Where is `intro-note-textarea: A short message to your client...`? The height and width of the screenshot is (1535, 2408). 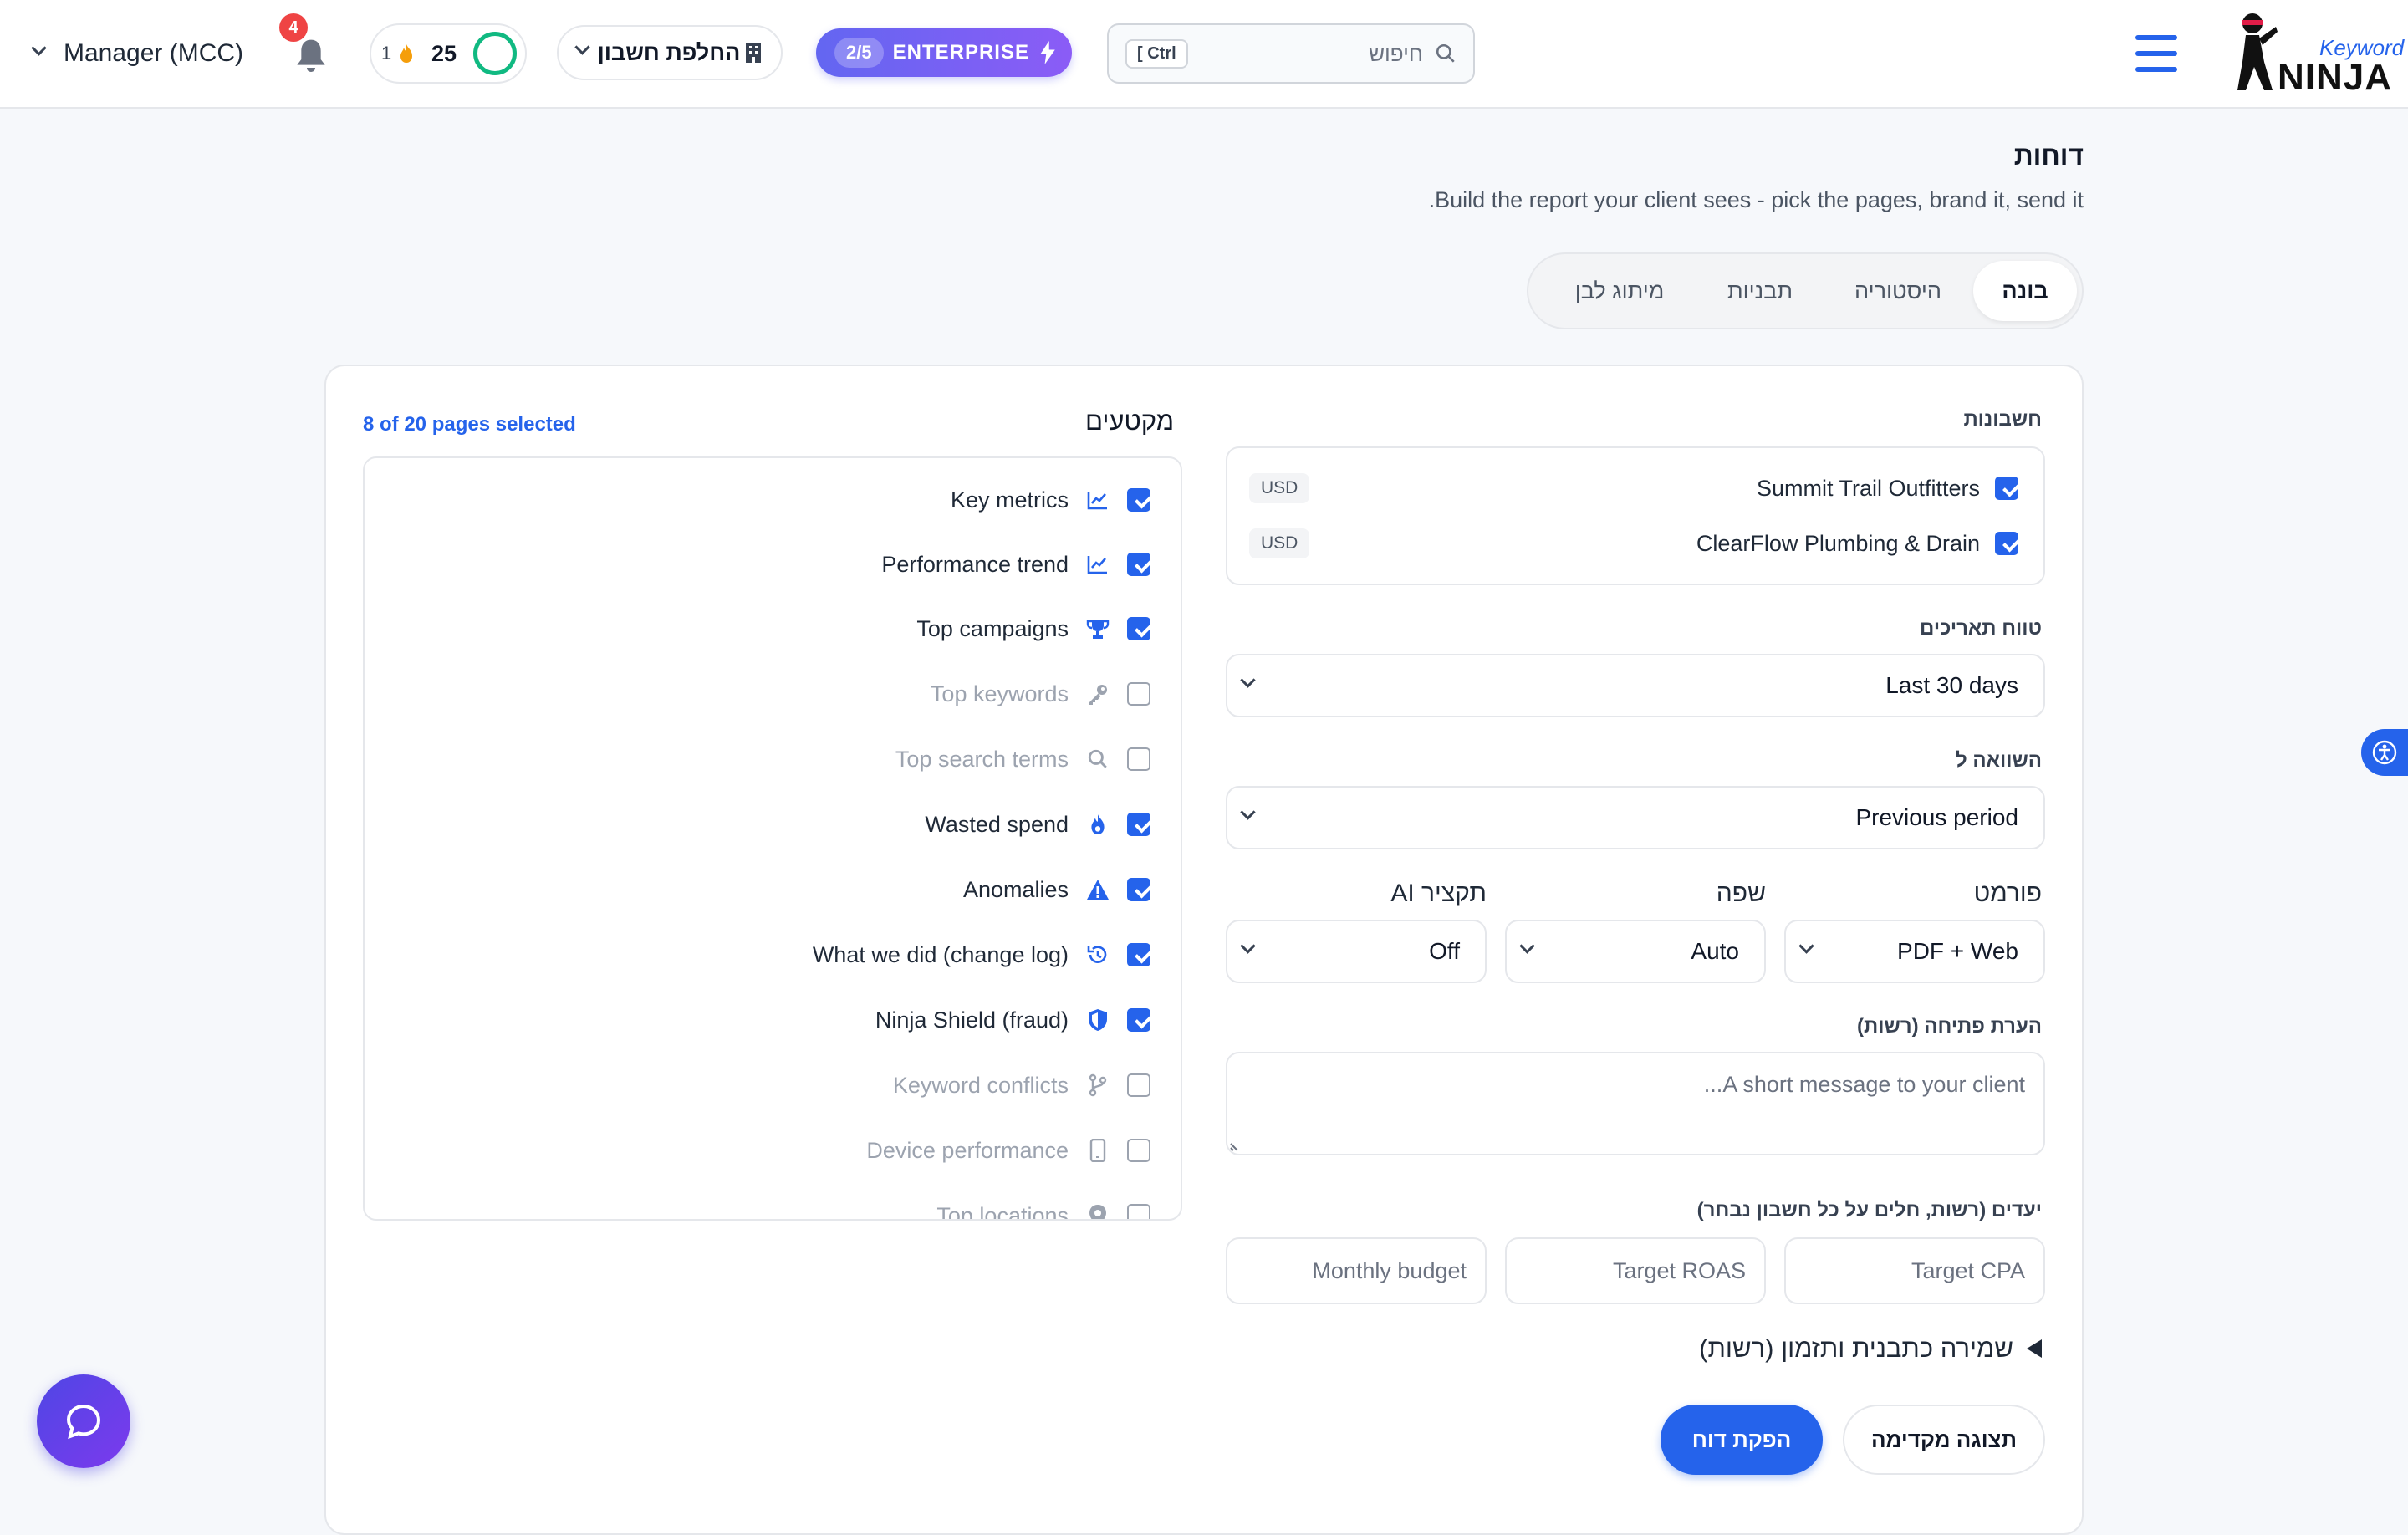
intro-note-textarea: A short message to your client... is located at coordinates (1636, 1103).